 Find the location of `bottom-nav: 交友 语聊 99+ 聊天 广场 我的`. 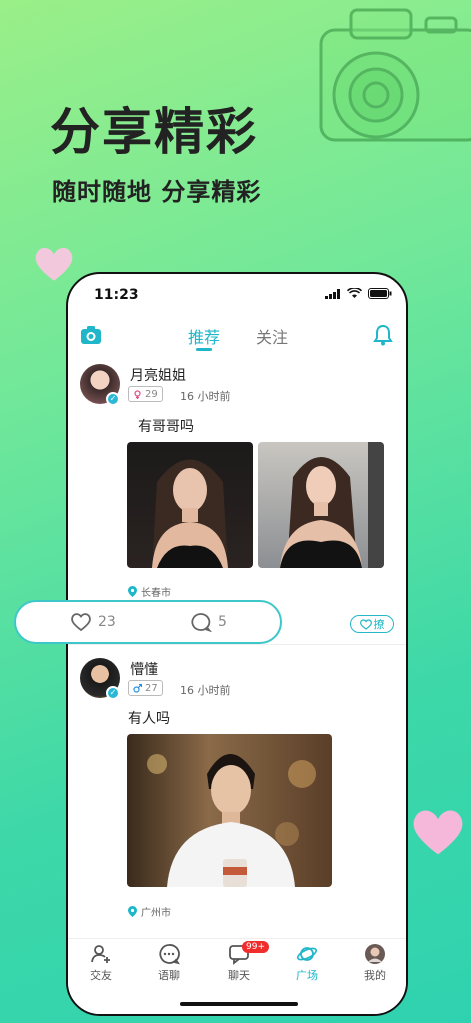

bottom-nav: 交友 语聊 99+ 聊天 广场 我的 is located at coordinates (237, 976).